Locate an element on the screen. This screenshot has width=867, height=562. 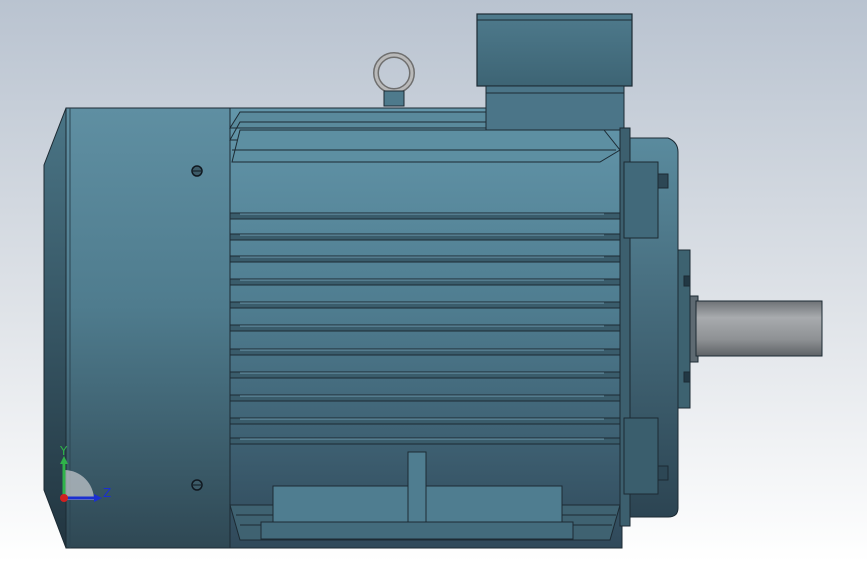
lifting-eyebolt is located at coordinates (394, 79).